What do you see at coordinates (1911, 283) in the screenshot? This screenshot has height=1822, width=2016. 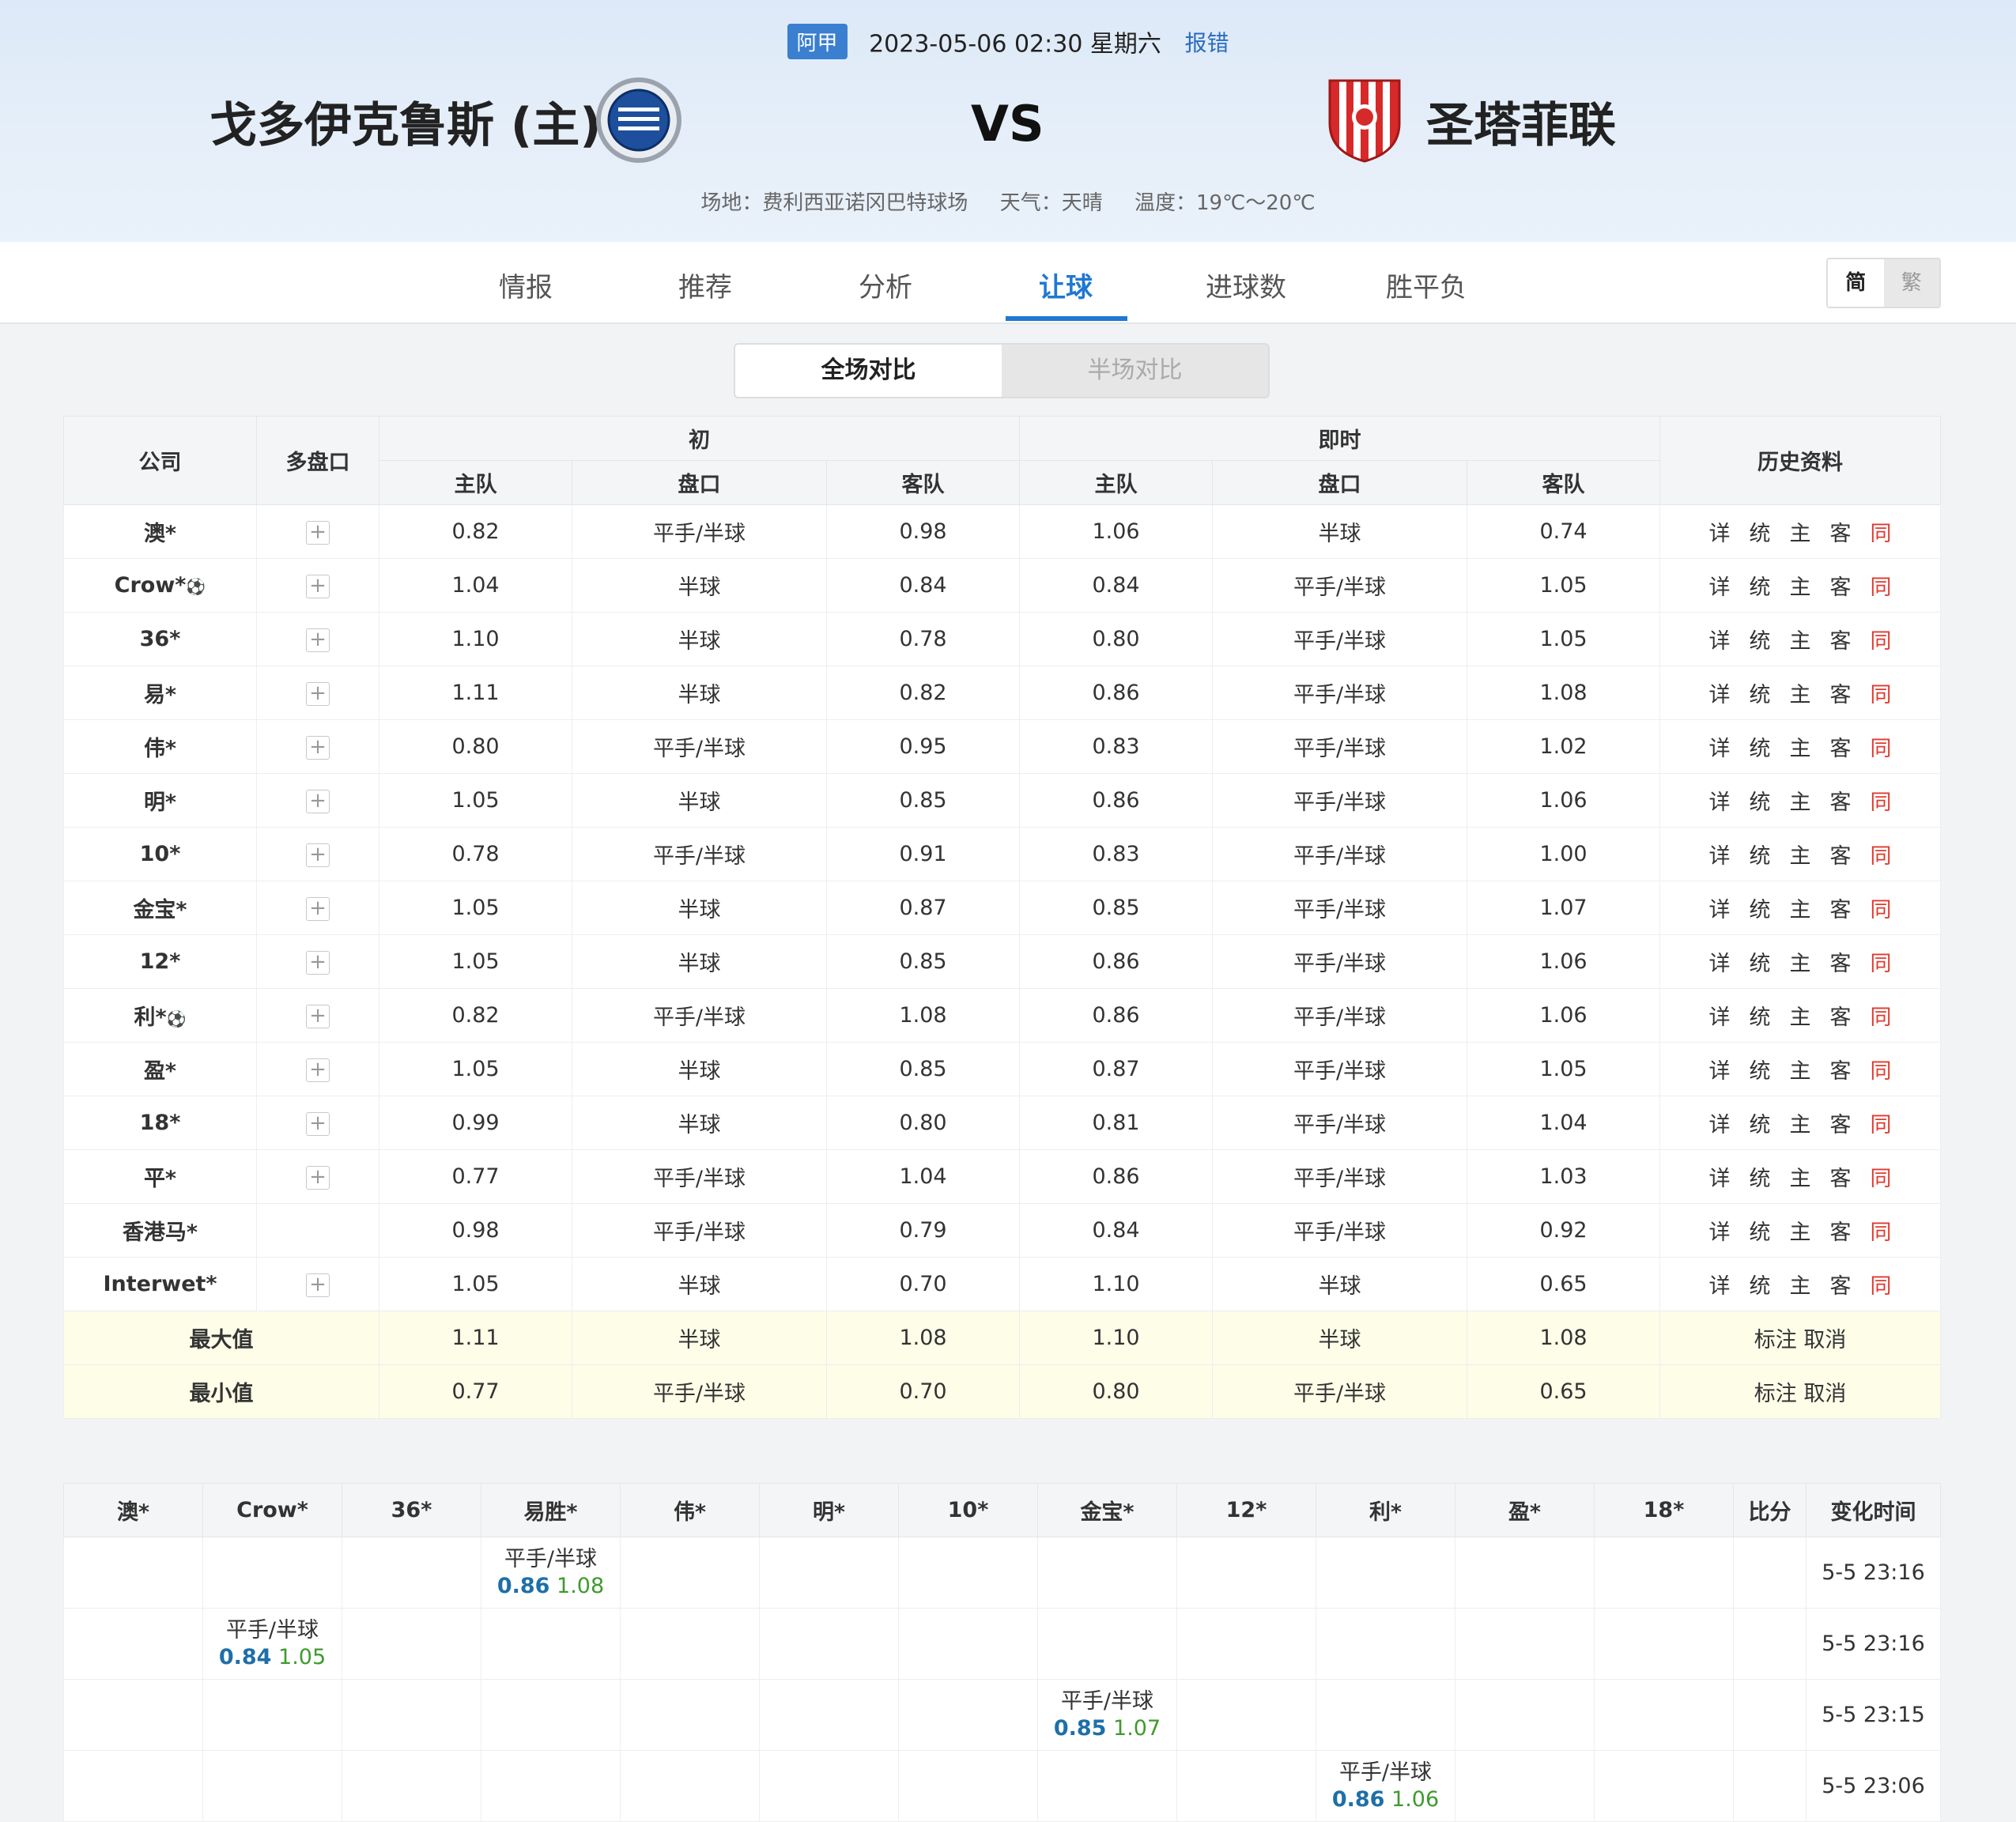 I see `lang-traditional-button: 繁` at bounding box center [1911, 283].